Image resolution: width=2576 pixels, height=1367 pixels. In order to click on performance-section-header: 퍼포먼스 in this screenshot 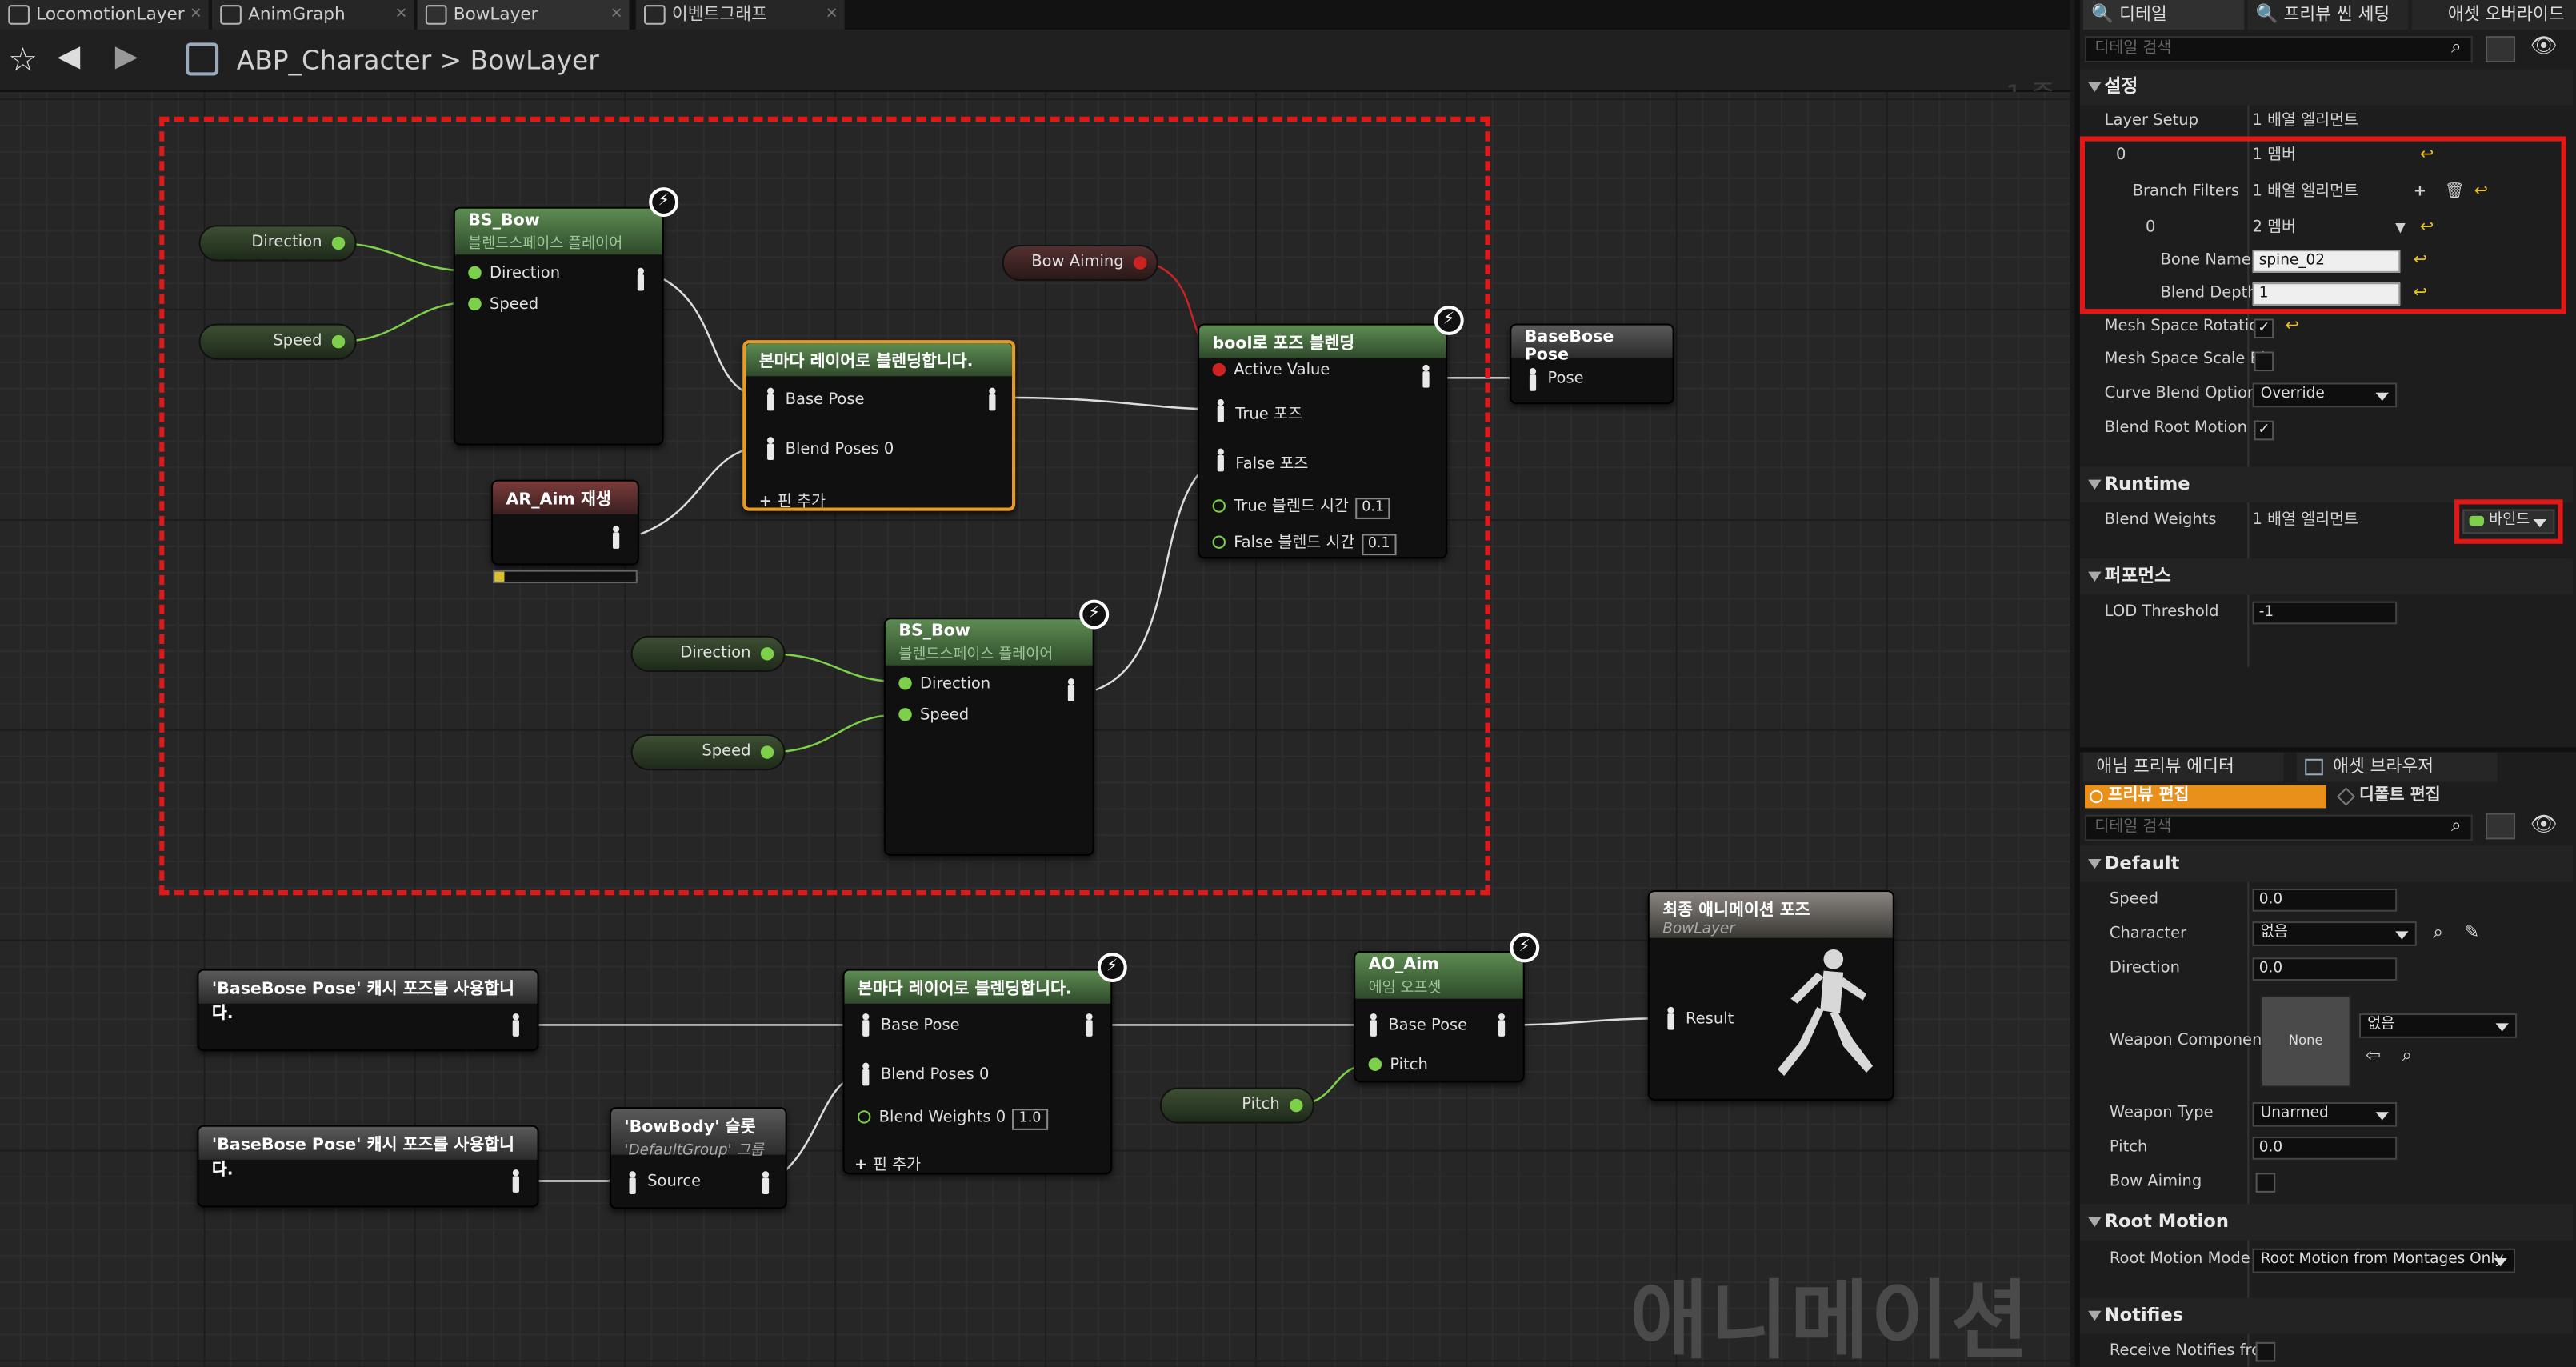, I will do `click(2326, 576)`.